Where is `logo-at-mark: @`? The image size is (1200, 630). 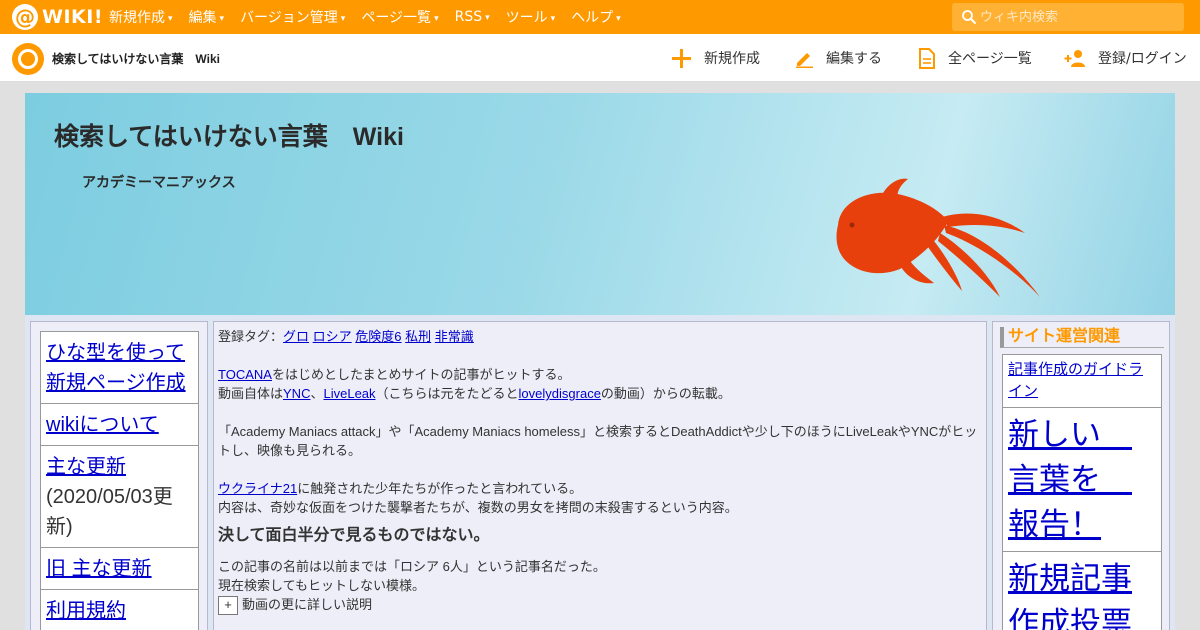
logo-at-mark: @ is located at coordinates (25, 17).